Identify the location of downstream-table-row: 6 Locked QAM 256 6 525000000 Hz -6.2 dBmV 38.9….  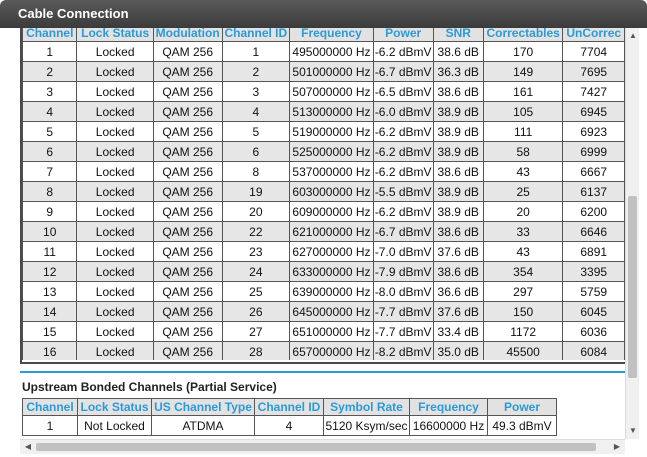
(323, 151).